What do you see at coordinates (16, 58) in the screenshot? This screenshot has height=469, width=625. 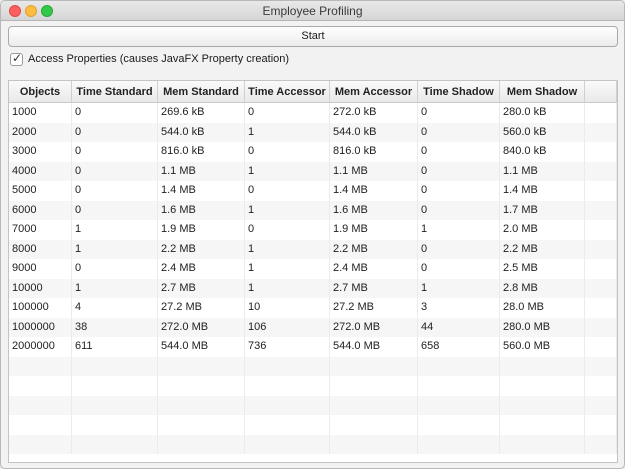 I see `access-properties-checkbox: ✓` at bounding box center [16, 58].